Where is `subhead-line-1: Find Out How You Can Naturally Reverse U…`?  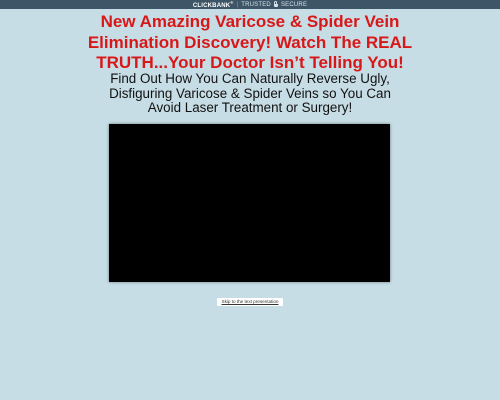
subhead-line-1: Find Out How You Can Naturally Reverse U… is located at coordinates (250, 78).